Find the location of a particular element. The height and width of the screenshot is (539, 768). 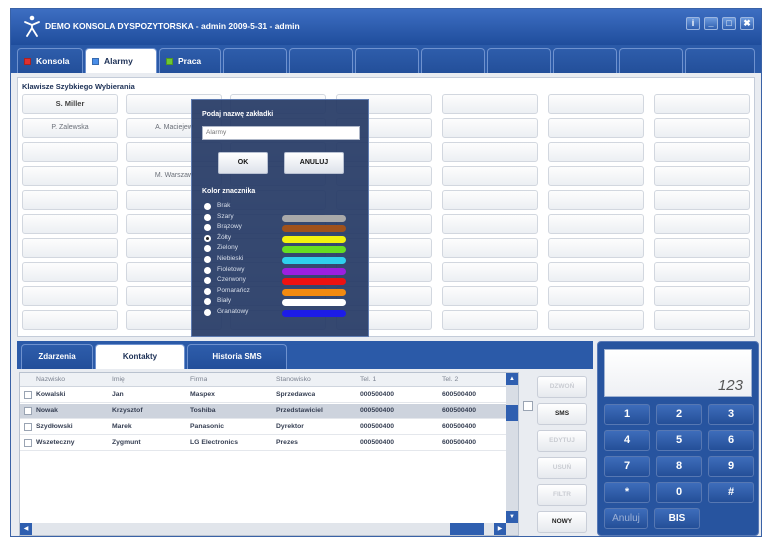

info-icon: i is located at coordinates (693, 23).